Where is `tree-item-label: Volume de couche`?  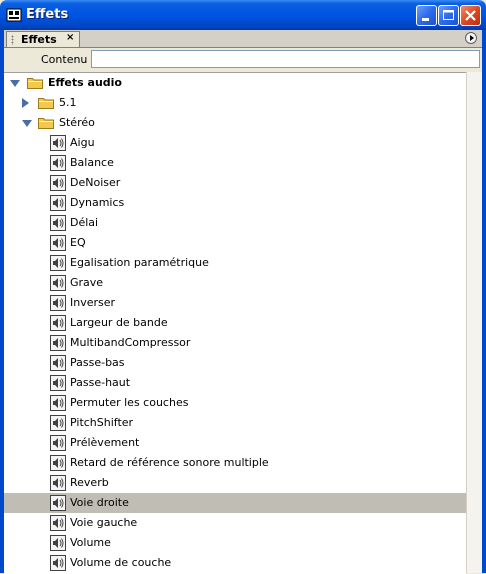
tree-item-label: Volume de couche is located at coordinates (121, 562).